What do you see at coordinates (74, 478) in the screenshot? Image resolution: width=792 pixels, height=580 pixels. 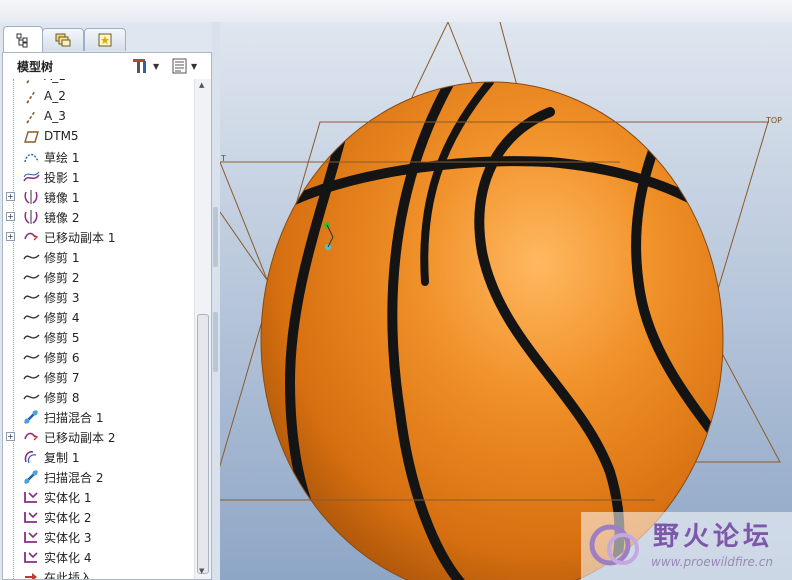 I see `tree-item-label: 扫描混合 2` at bounding box center [74, 478].